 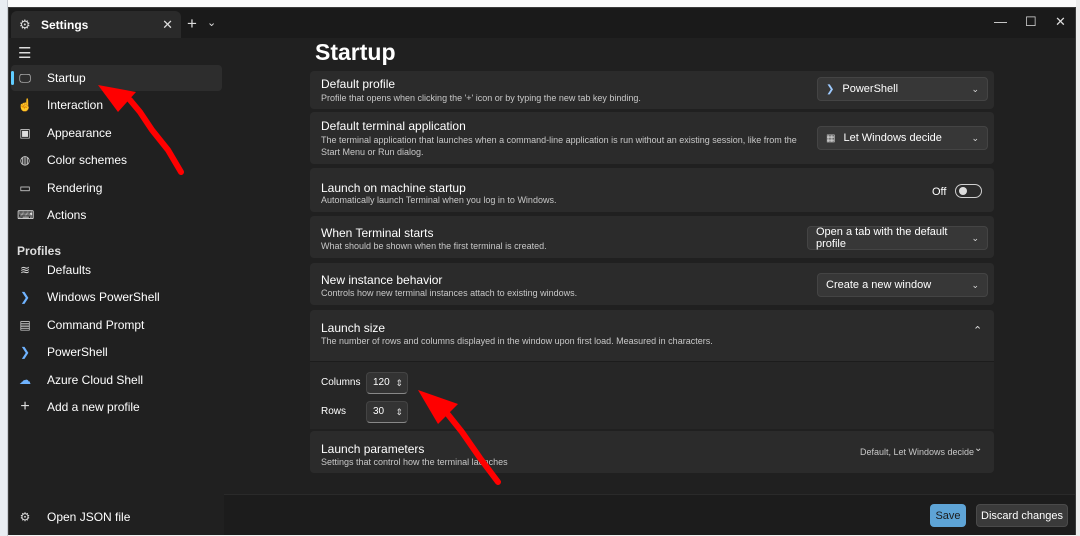 What do you see at coordinates (917, 452) in the screenshot?
I see `launch-parameters-value: Default, Let Windows decide` at bounding box center [917, 452].